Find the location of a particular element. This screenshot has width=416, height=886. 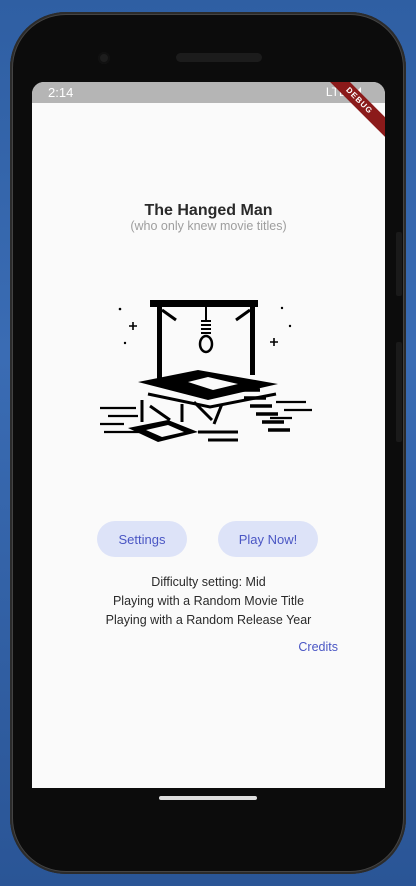

settings-button: Settings is located at coordinates (142, 539).